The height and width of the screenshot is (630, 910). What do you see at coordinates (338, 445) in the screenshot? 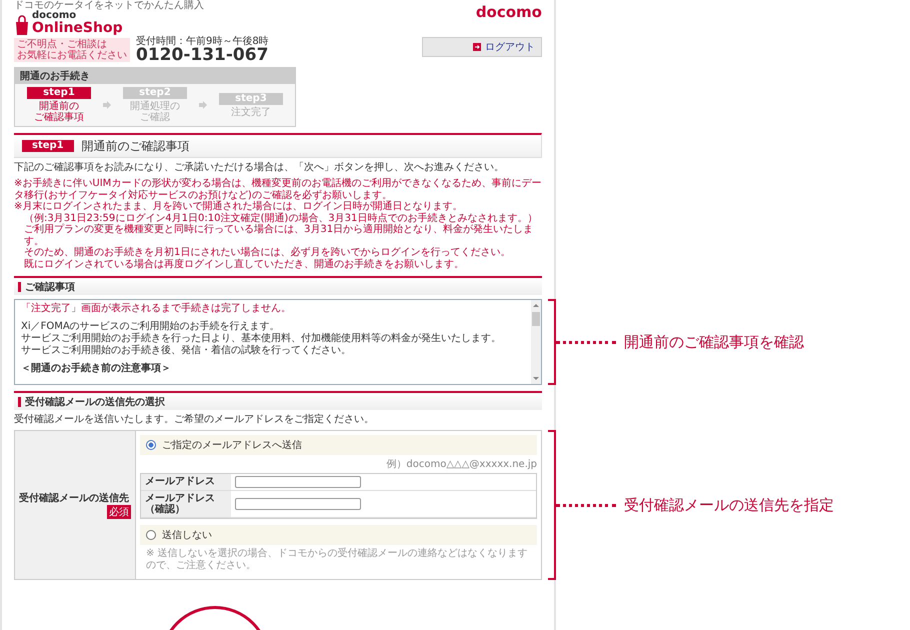
I see `radio-option: ご指定のメールアドレスへ送信` at bounding box center [338, 445].